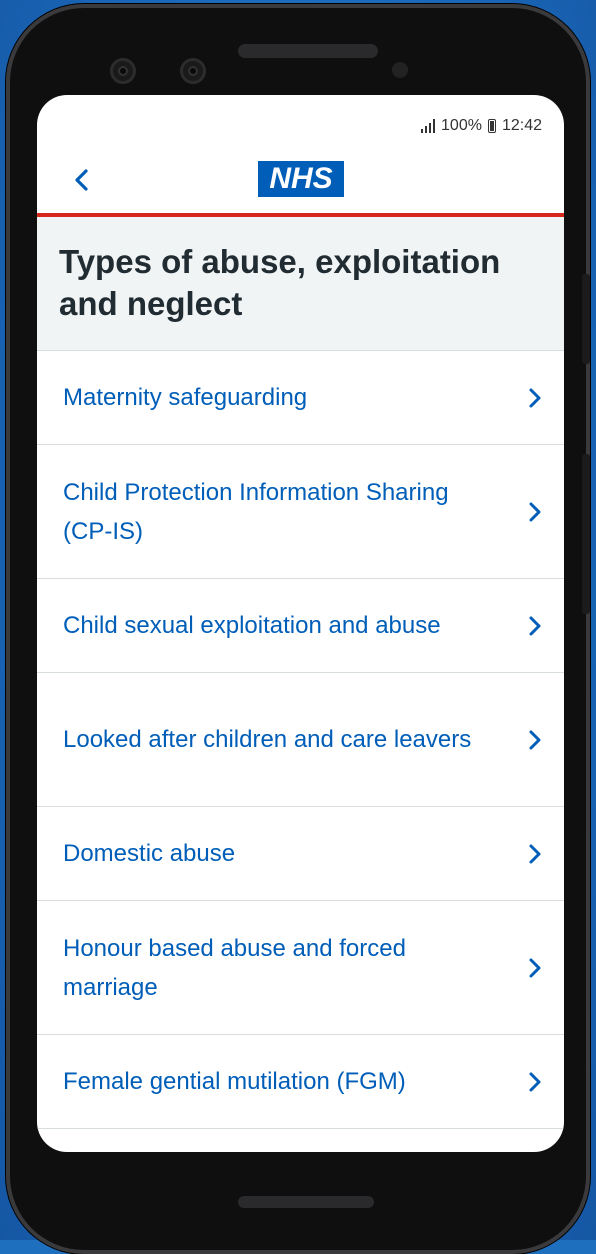 This screenshot has height=1254, width=596. I want to click on list-item-label: Domestic abuse, so click(149, 853).